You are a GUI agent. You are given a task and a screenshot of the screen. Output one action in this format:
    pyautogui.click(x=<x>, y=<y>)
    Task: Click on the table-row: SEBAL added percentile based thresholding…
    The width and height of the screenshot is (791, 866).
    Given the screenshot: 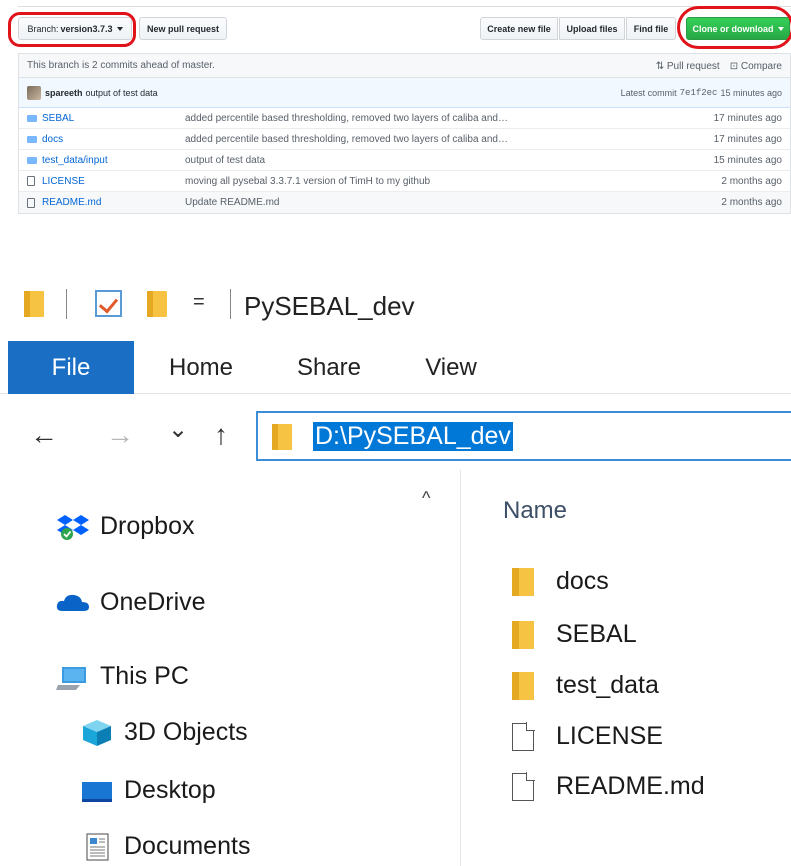 What is the action you would take?
    pyautogui.click(x=404, y=118)
    